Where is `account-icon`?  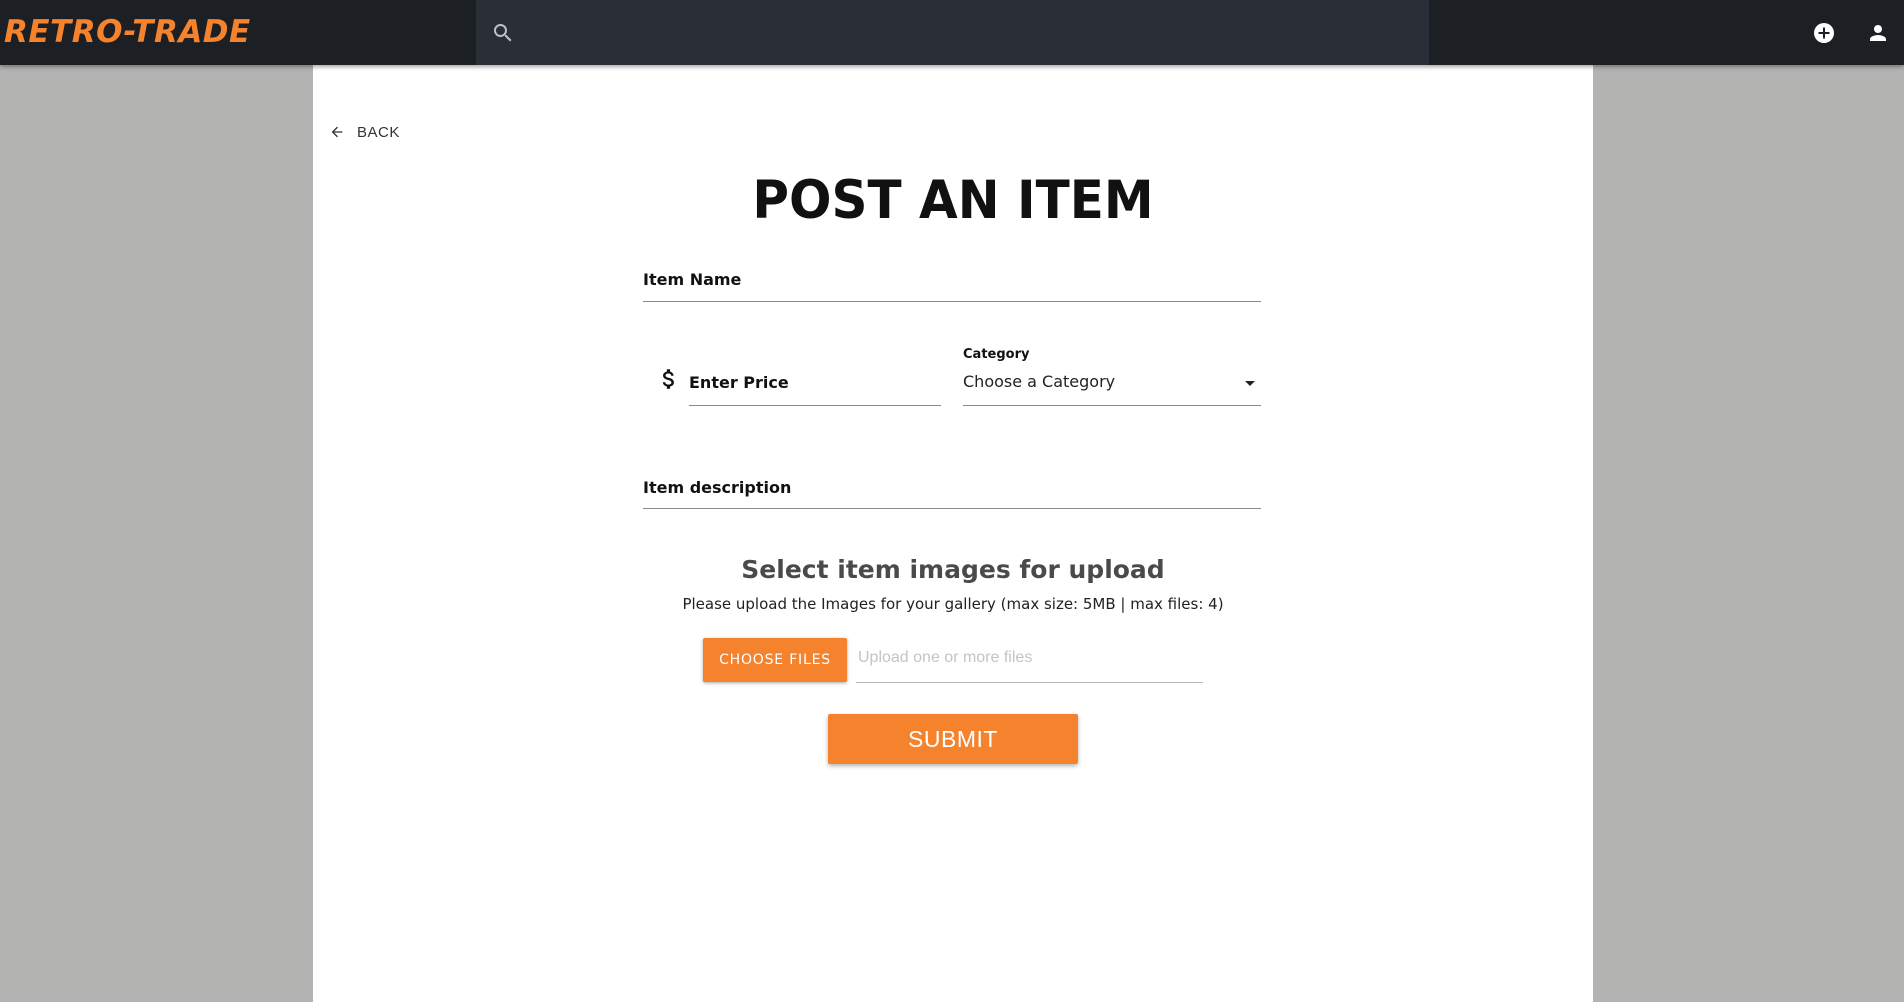 account-icon is located at coordinates (1878, 33).